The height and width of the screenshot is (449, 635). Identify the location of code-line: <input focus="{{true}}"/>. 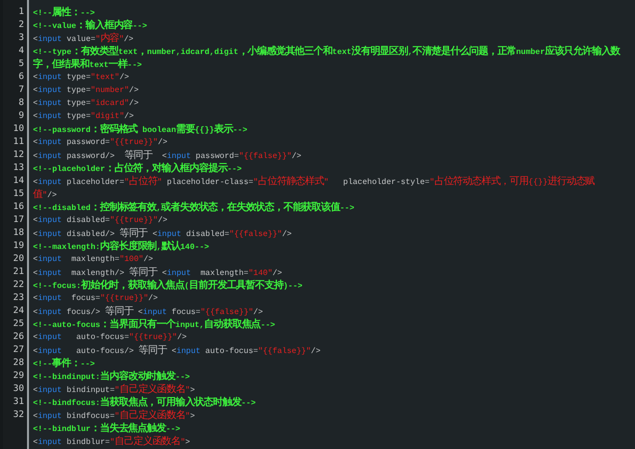
(95, 299).